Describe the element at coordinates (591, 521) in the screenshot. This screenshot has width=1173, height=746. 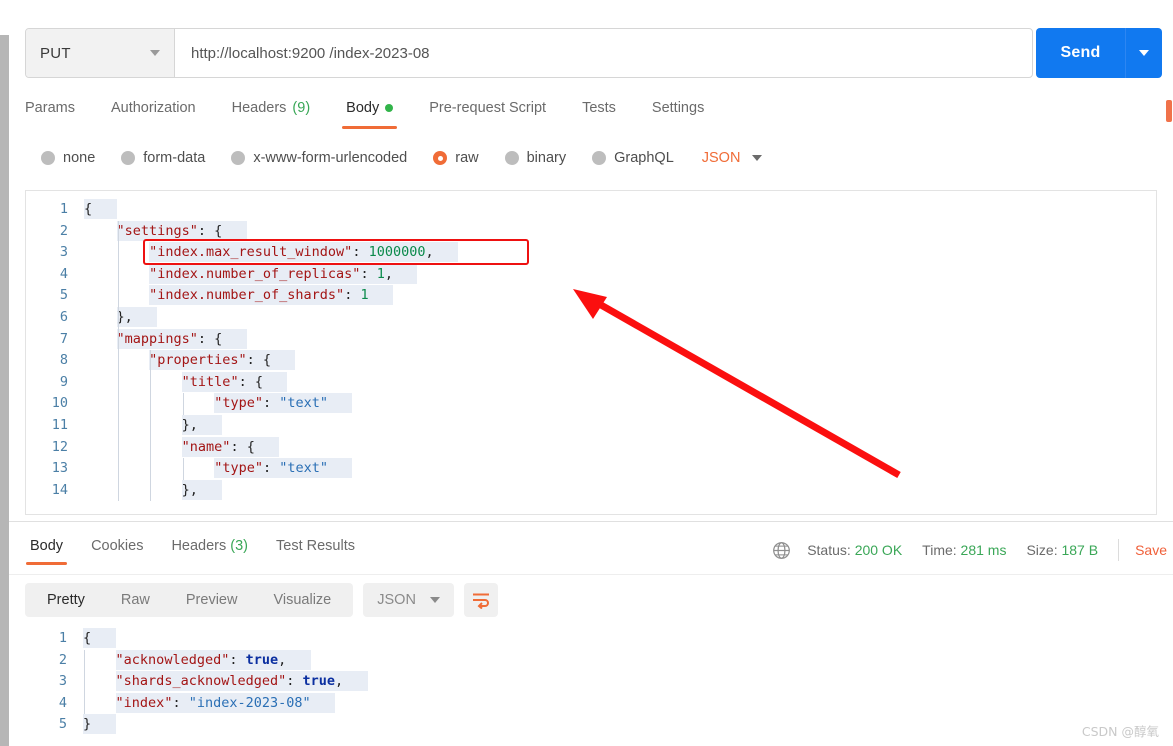
I see `response-divider` at that location.